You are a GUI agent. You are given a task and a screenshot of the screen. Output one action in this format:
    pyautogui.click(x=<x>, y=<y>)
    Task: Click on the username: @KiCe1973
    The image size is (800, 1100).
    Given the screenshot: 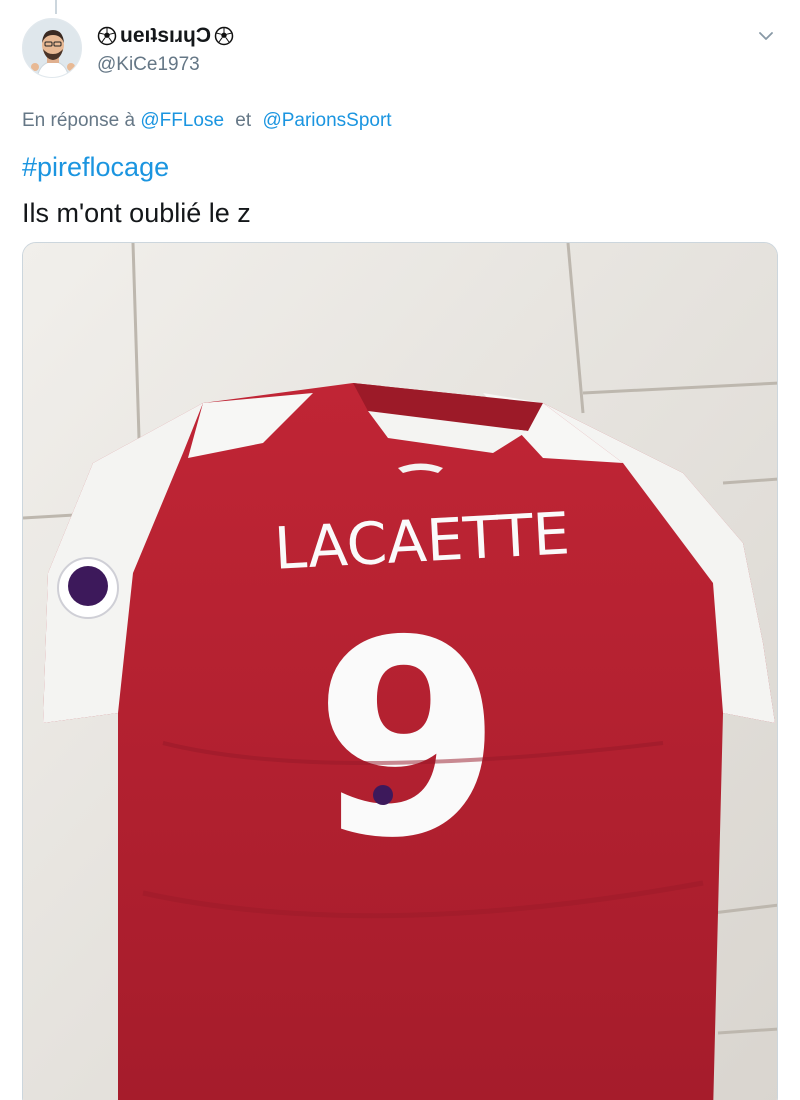 What is the action you would take?
    pyautogui.click(x=165, y=65)
    